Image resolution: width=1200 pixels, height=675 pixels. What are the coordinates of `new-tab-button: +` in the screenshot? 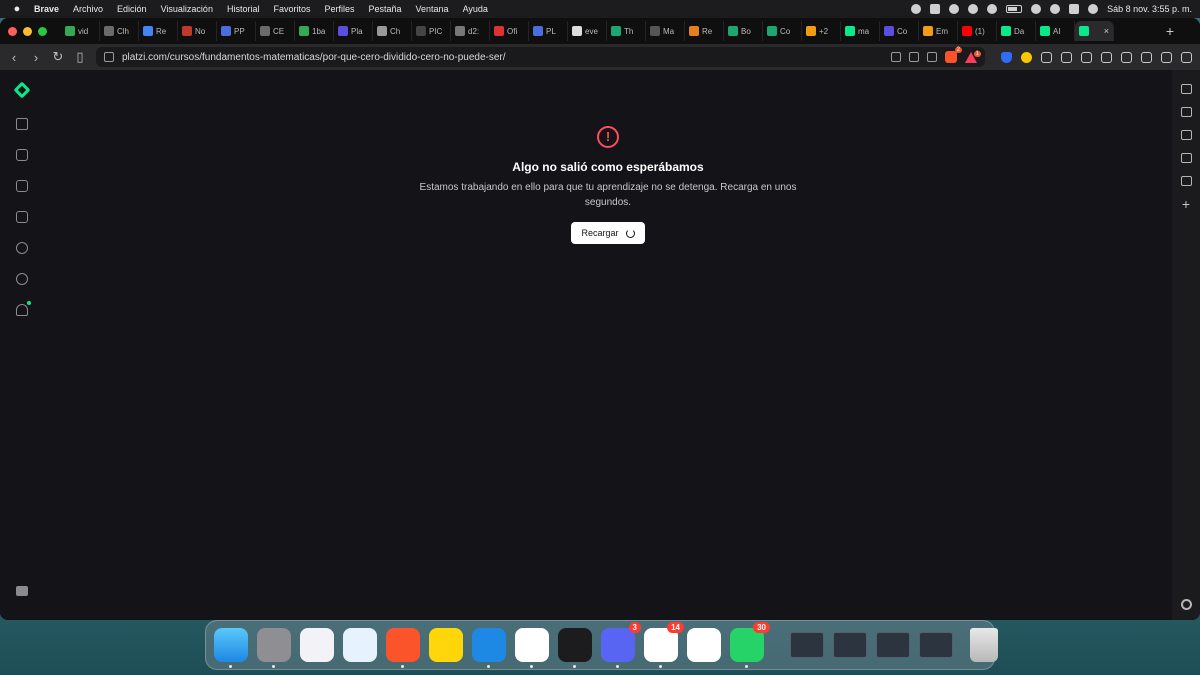 It's located at (1170, 31).